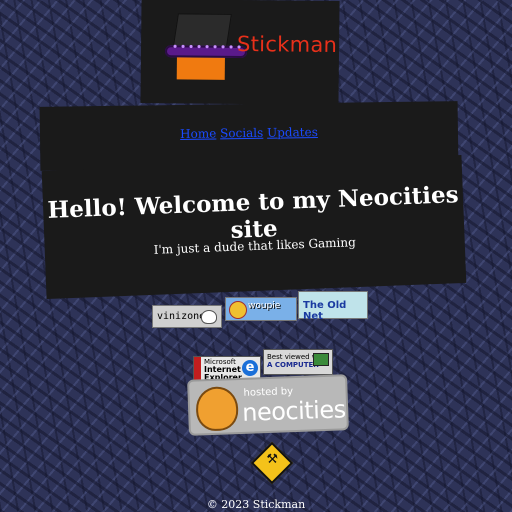  I want to click on hat-sparkles, so click(208, 47).